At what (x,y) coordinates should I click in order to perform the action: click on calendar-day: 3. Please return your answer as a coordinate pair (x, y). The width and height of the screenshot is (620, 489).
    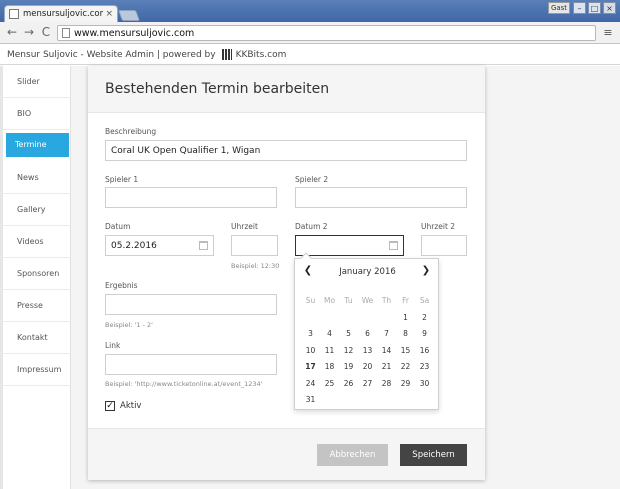
    Looking at the image, I should click on (310, 334).